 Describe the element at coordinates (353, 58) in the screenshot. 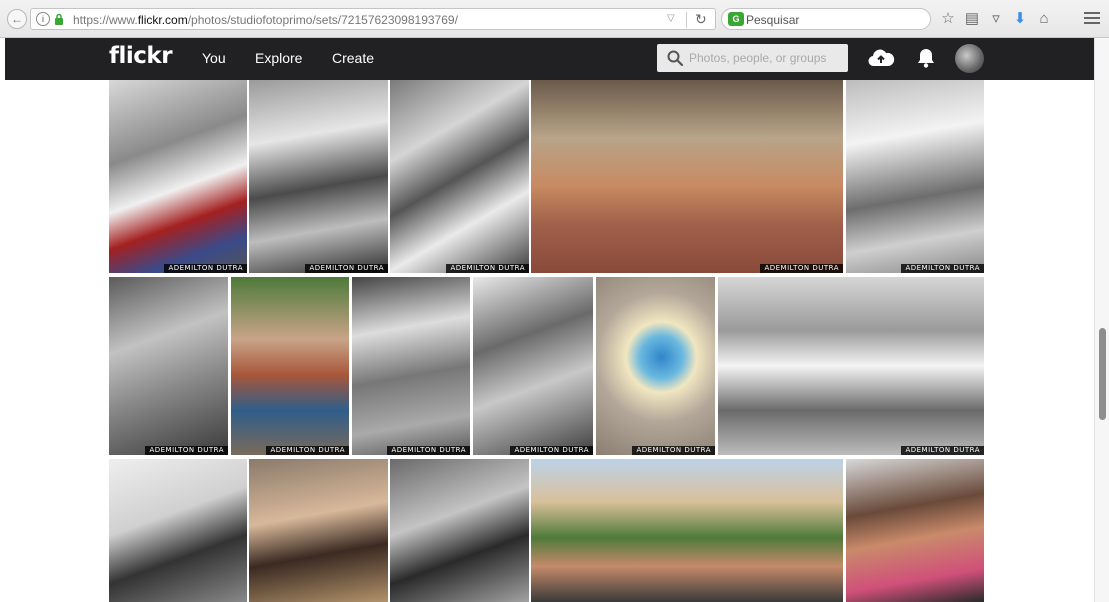

I see `nav-create: Create` at that location.